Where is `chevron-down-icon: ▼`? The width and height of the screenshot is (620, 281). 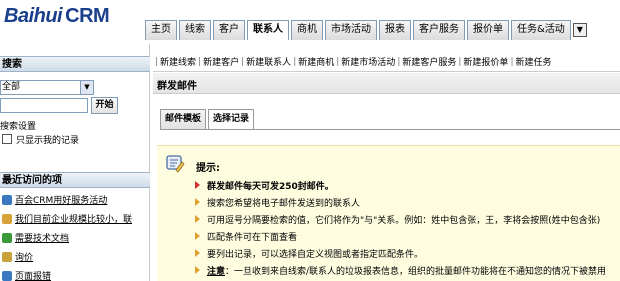 chevron-down-icon: ▼ is located at coordinates (86, 87).